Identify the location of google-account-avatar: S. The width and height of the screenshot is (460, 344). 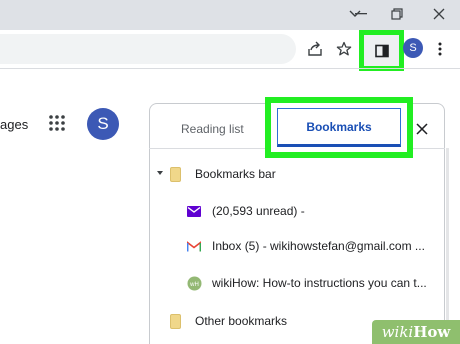
(103, 124).